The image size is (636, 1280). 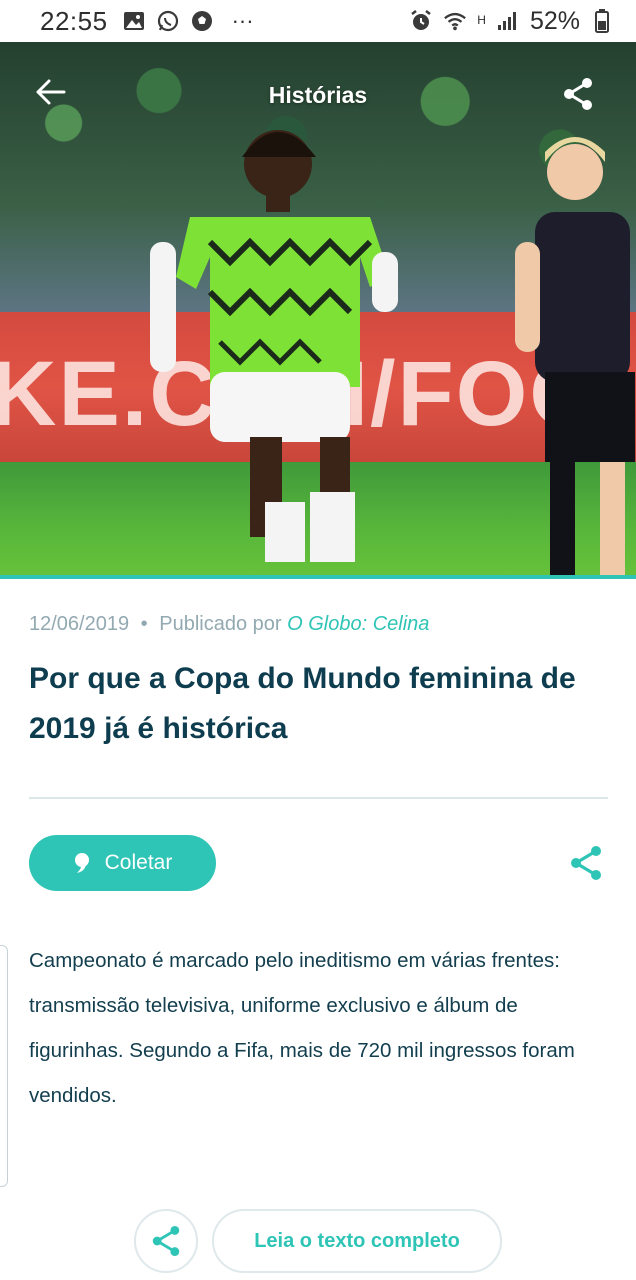 I want to click on status-time: 22:55, so click(x=74, y=20).